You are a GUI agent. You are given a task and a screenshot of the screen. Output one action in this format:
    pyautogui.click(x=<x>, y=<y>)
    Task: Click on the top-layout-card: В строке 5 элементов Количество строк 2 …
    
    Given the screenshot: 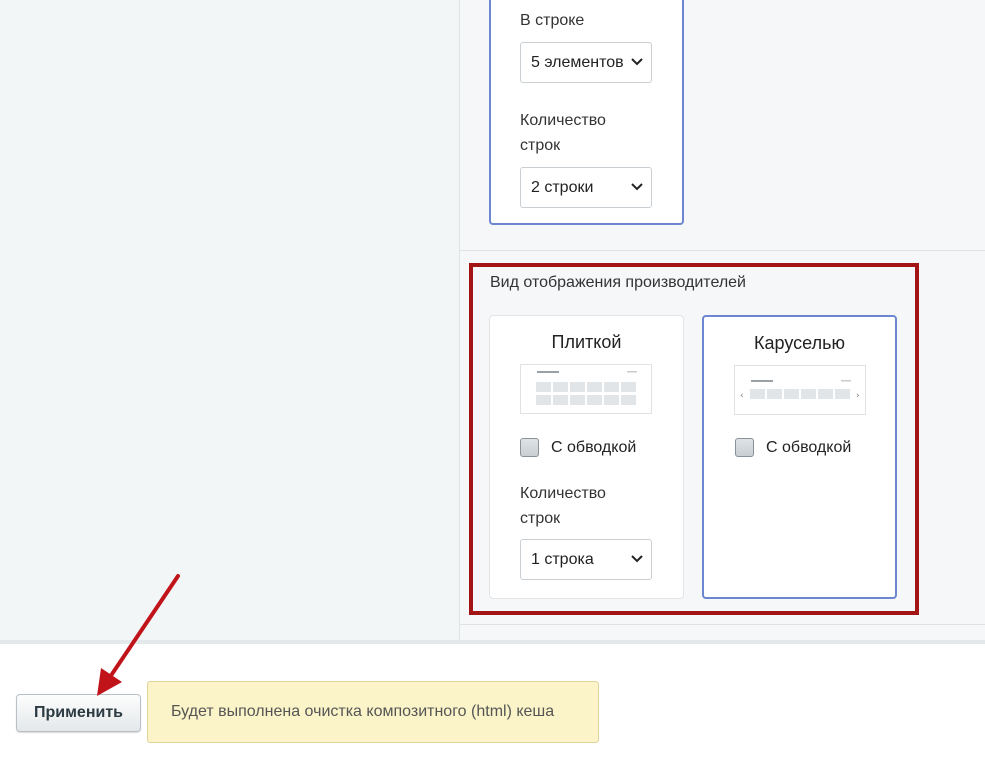 What is the action you would take?
    pyautogui.click(x=586, y=112)
    